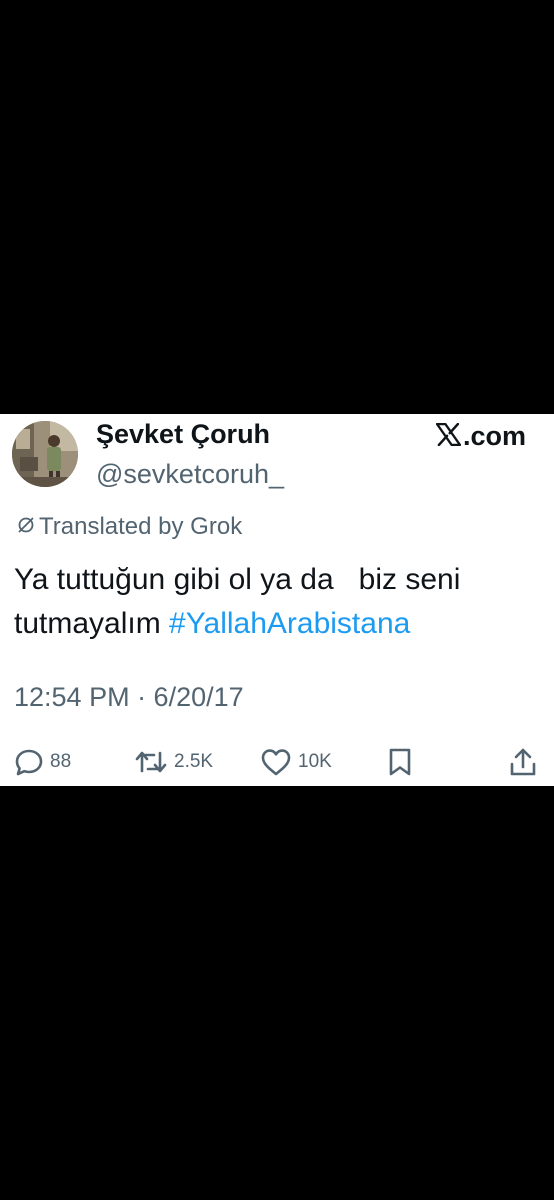 The height and width of the screenshot is (1200, 554). Describe the element at coordinates (26, 527) in the screenshot. I see `translate-icon` at that location.